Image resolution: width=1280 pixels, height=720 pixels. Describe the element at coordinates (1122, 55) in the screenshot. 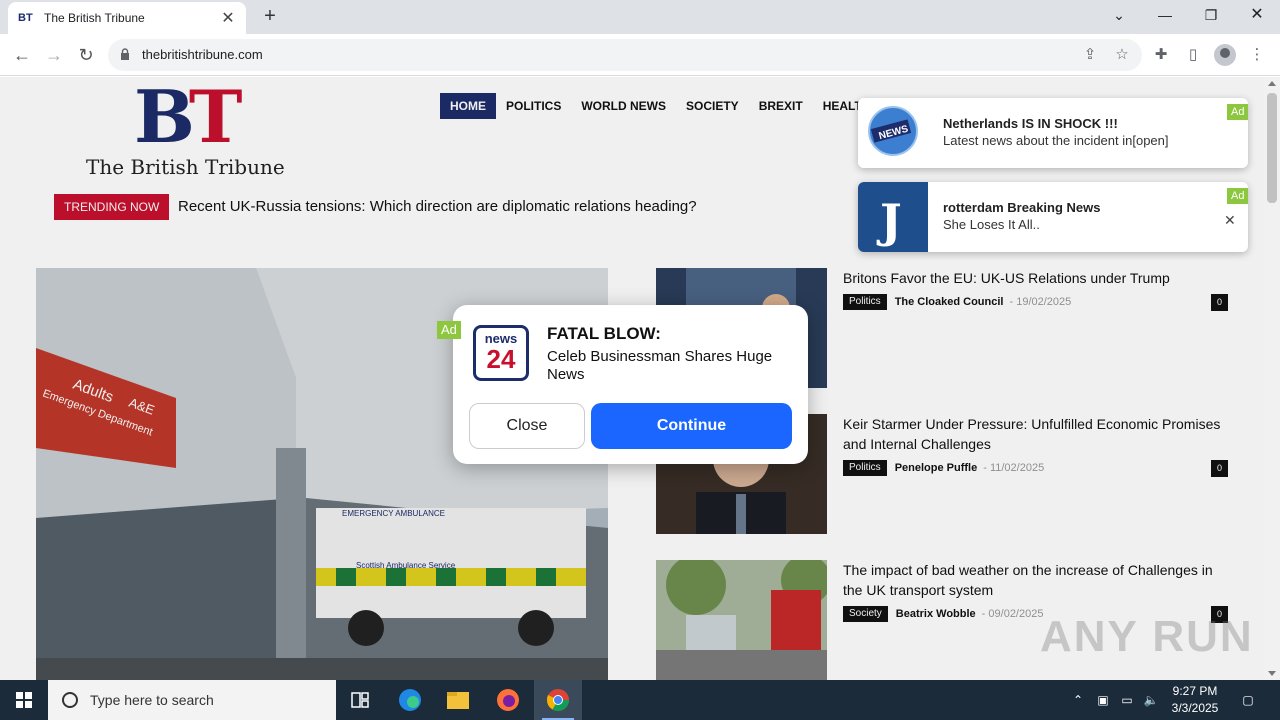

I see `bookmark-star-icon: ☆` at that location.